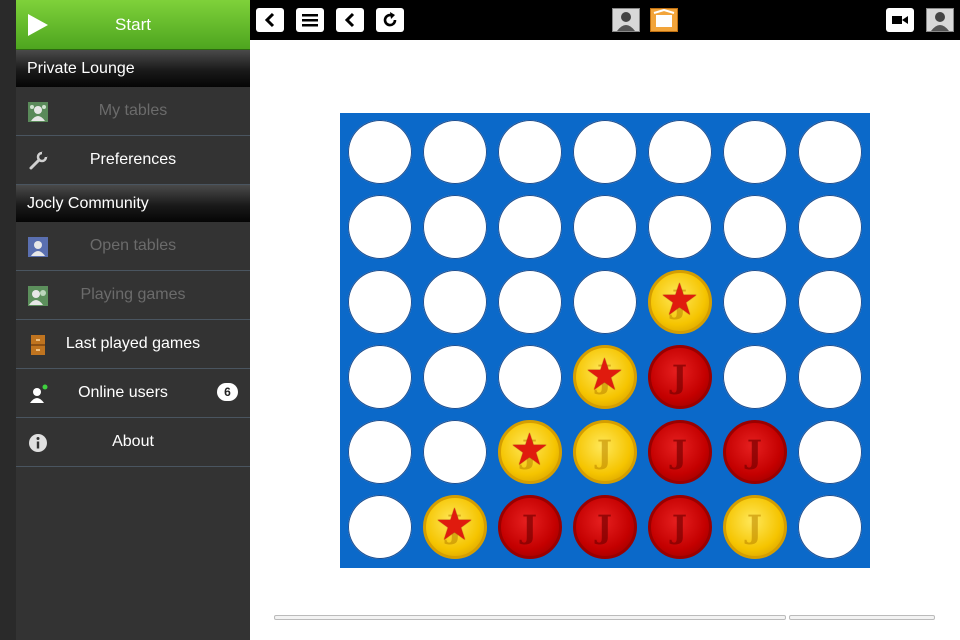 The image size is (960, 640). Describe the element at coordinates (227, 392) in the screenshot. I see `online-users-count-badge: 6` at that location.